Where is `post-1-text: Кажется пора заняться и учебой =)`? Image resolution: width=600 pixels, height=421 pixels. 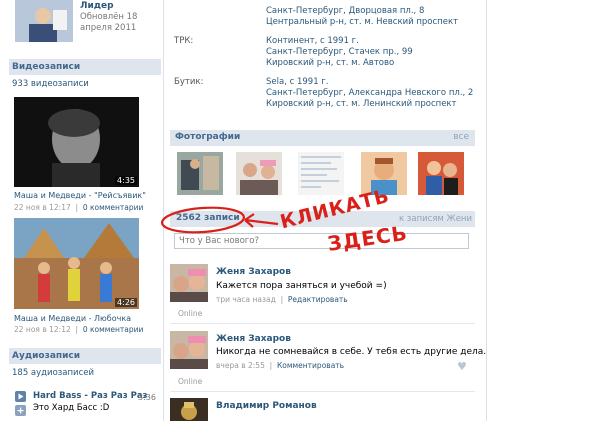 post-1-text: Кажется пора заняться и учебой =) is located at coordinates (301, 286).